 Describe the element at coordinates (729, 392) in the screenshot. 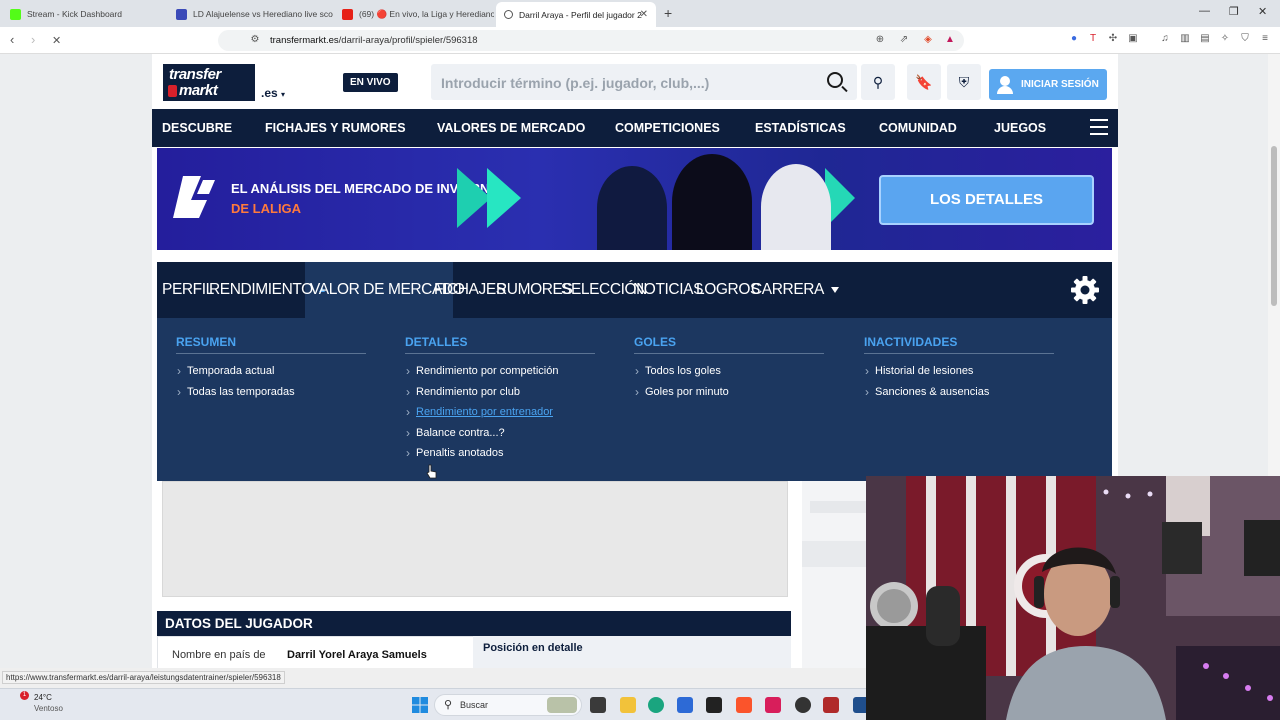

I see `link-goles-por-minuto: Goles por minuto` at that location.